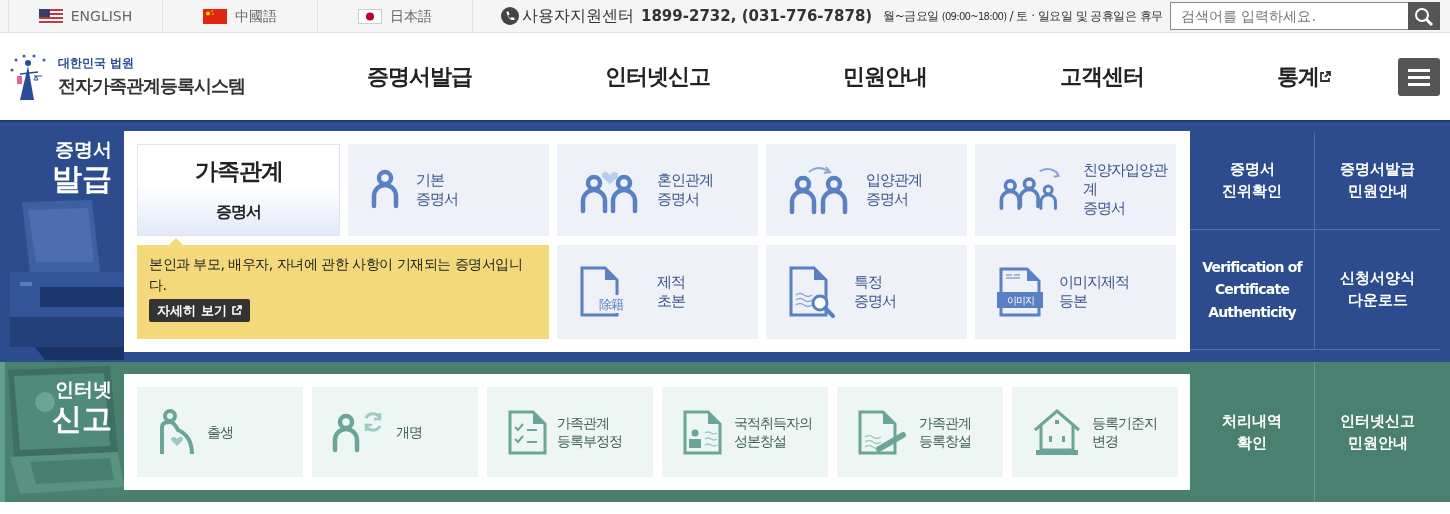 The width and height of the screenshot is (1450, 514). I want to click on search-icon, so click(1424, 16).